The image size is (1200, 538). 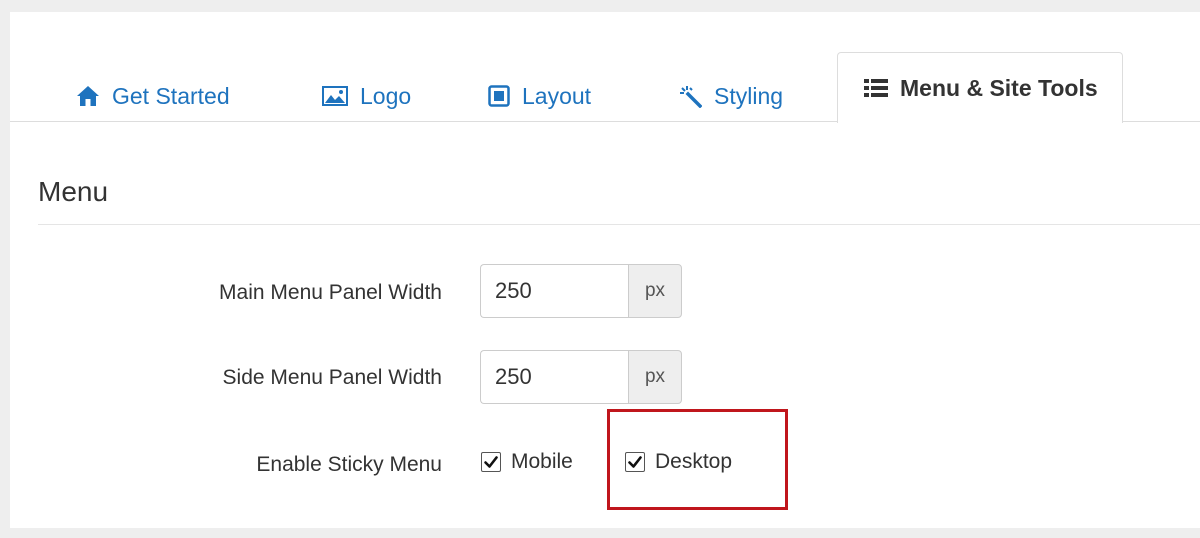 I want to click on list-icon, so click(x=876, y=88).